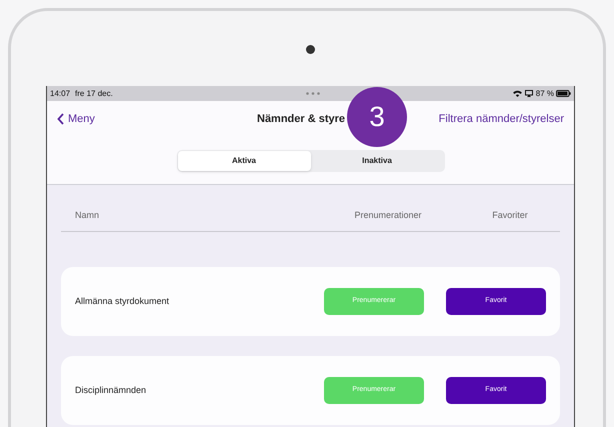 The width and height of the screenshot is (614, 427). I want to click on status-time: 14:07, so click(60, 94).